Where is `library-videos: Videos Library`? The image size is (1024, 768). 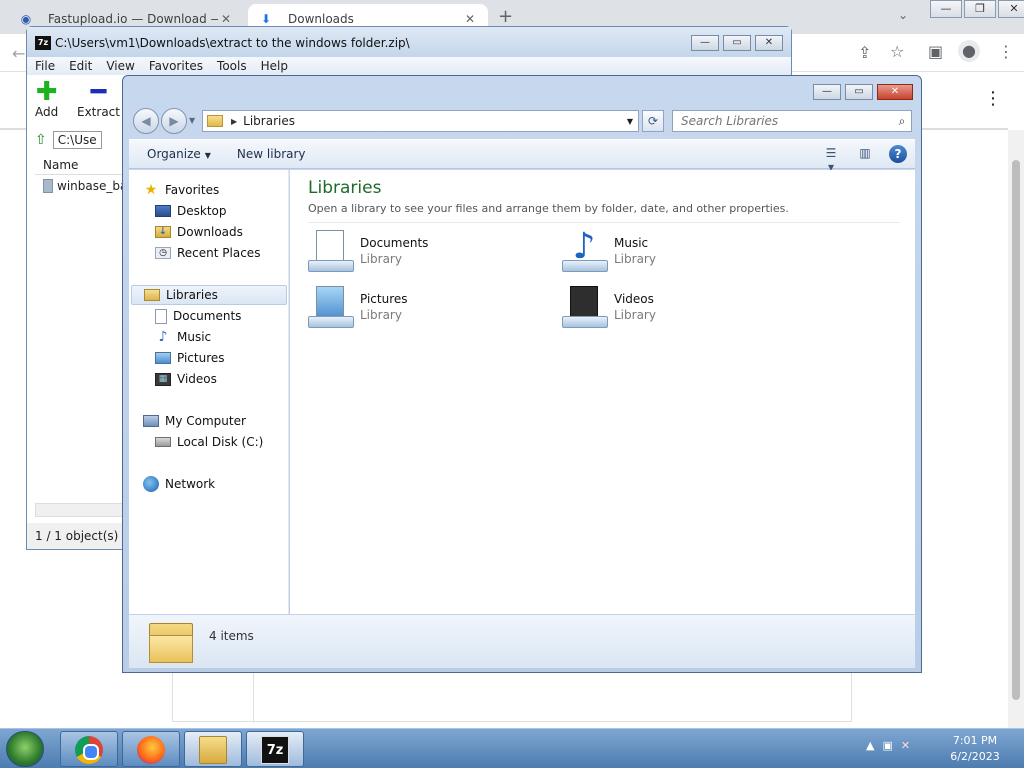
library-videos: Videos Library is located at coordinates (608, 308).